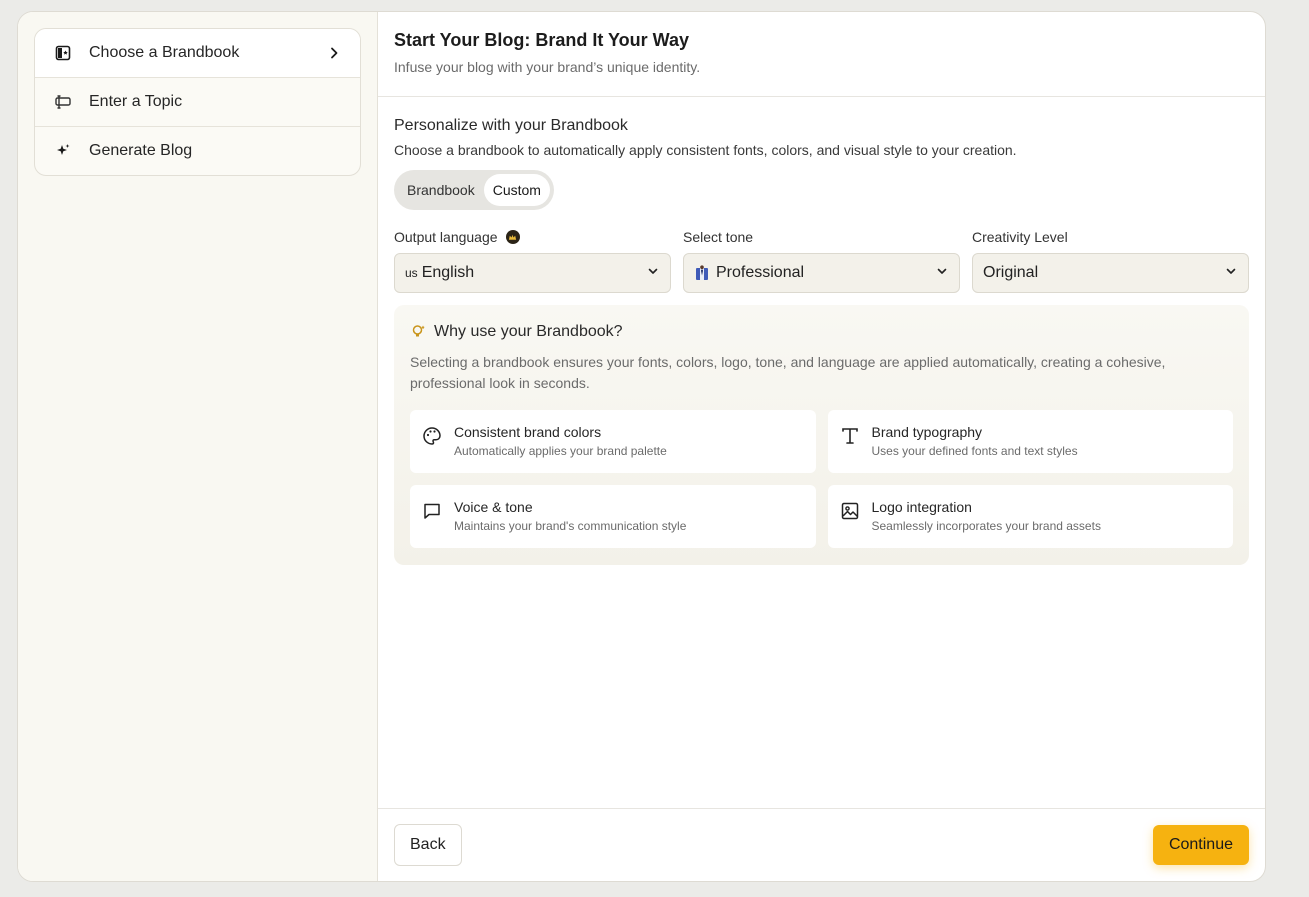 Image resolution: width=1309 pixels, height=897 pixels. I want to click on brandbook-mode-toggle: Brandbook Custom, so click(474, 190).